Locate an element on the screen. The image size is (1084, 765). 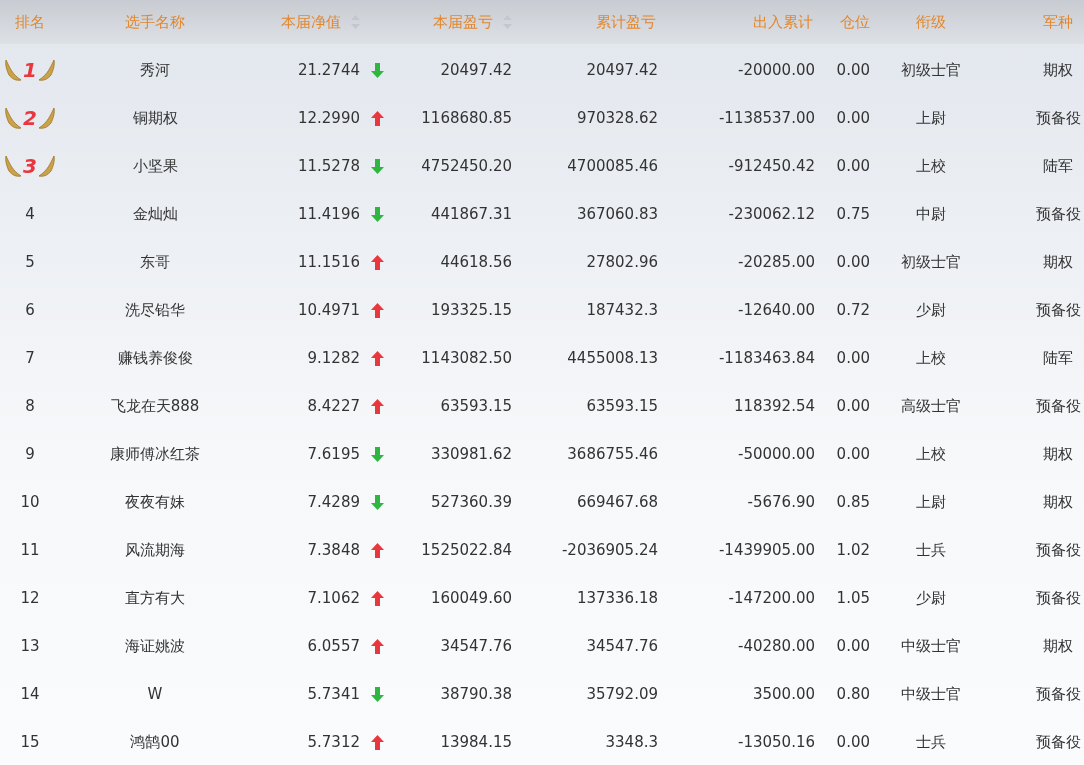
table-cell: 金灿灿 is located at coordinates (155, 214).